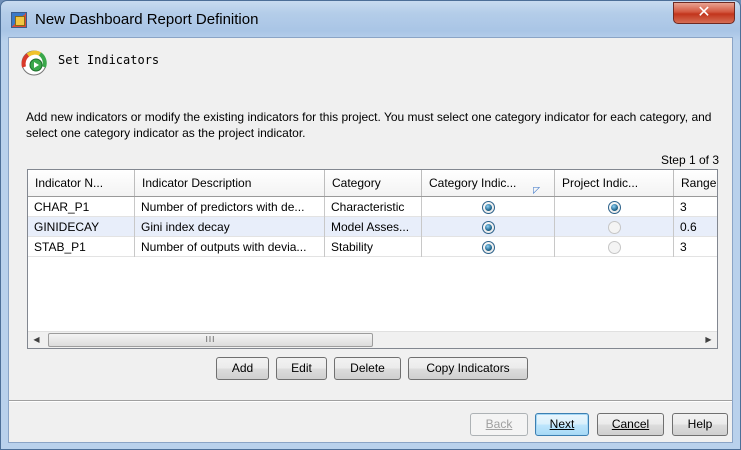 Image resolution: width=741 pixels, height=450 pixels. I want to click on column-header-indicator-description: Indicator Description, so click(230, 183).